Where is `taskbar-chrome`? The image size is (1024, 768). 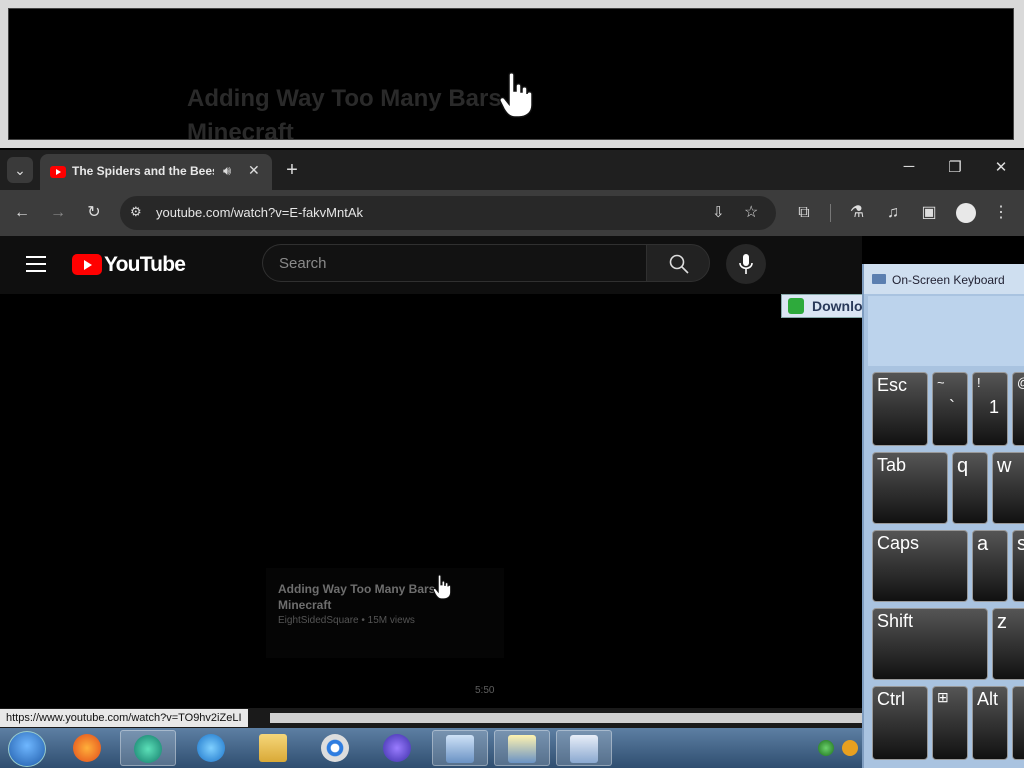 taskbar-chrome is located at coordinates (336, 748).